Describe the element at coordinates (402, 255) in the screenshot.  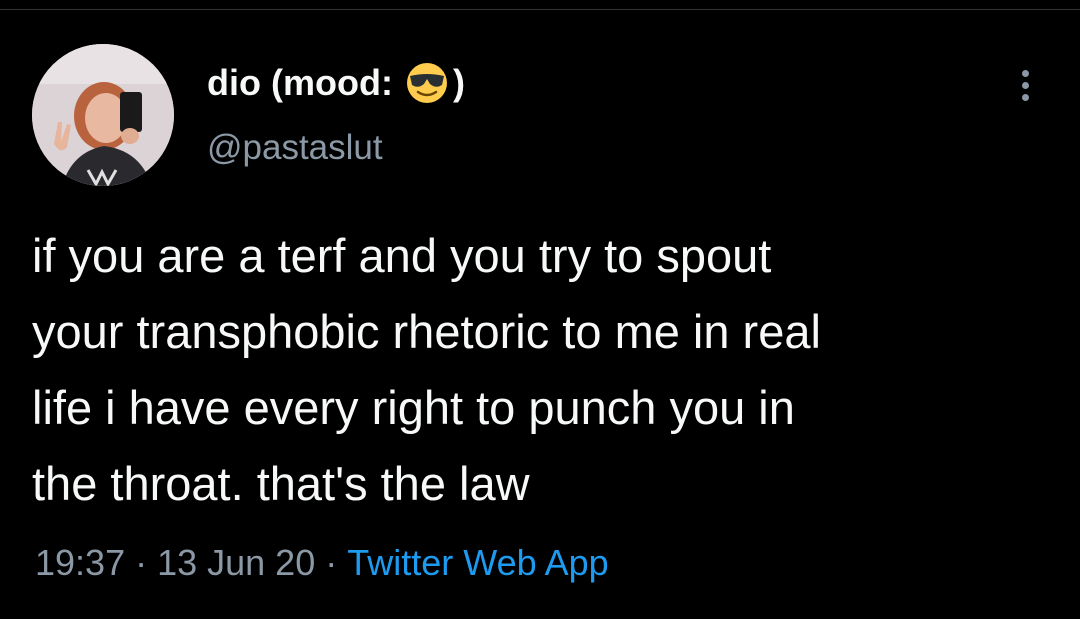
I see `tweet-text-line: if you are a terf and you try to spout` at that location.